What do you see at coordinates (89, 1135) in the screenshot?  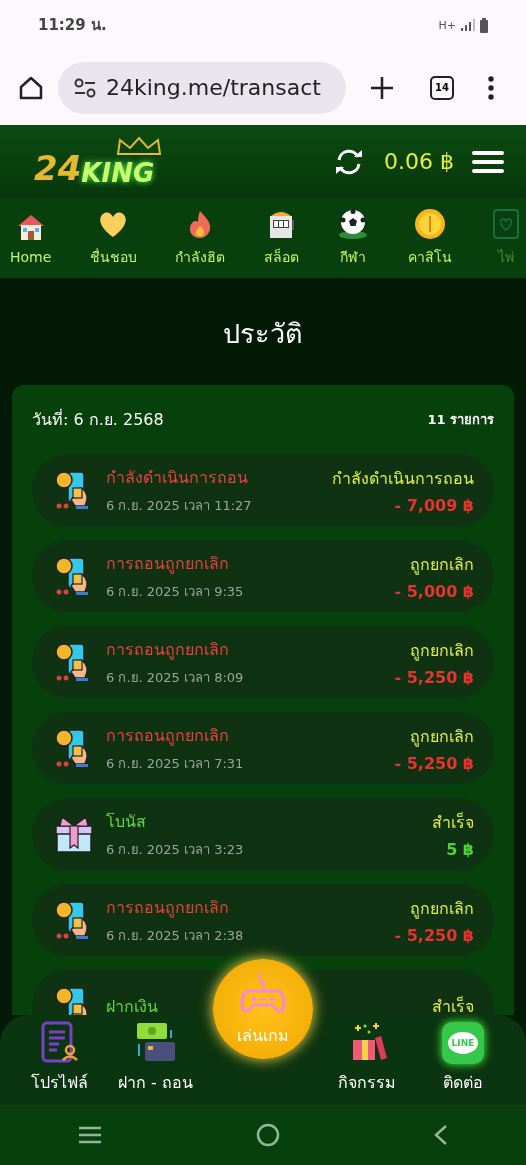 I see `recent-apps-icon` at bounding box center [89, 1135].